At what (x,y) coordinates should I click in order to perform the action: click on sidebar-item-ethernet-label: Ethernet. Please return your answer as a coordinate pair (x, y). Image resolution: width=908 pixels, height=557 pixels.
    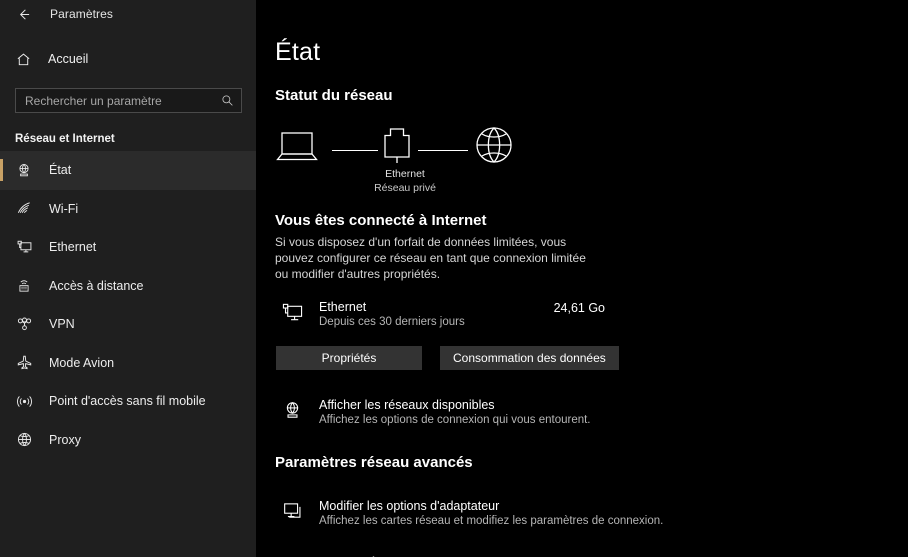
    Looking at the image, I should click on (73, 247).